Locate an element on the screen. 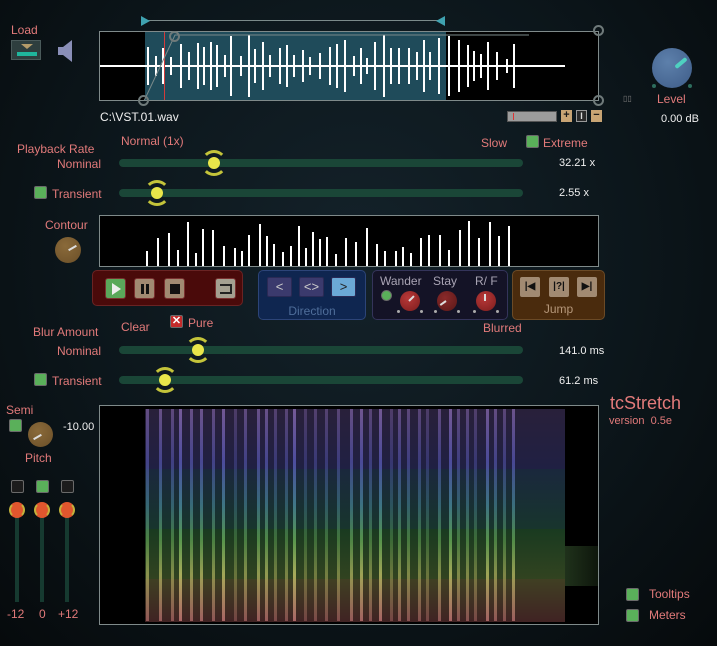 Image resolution: width=717 pixels, height=646 pixels. zoom-out-button: − is located at coordinates (596, 116).